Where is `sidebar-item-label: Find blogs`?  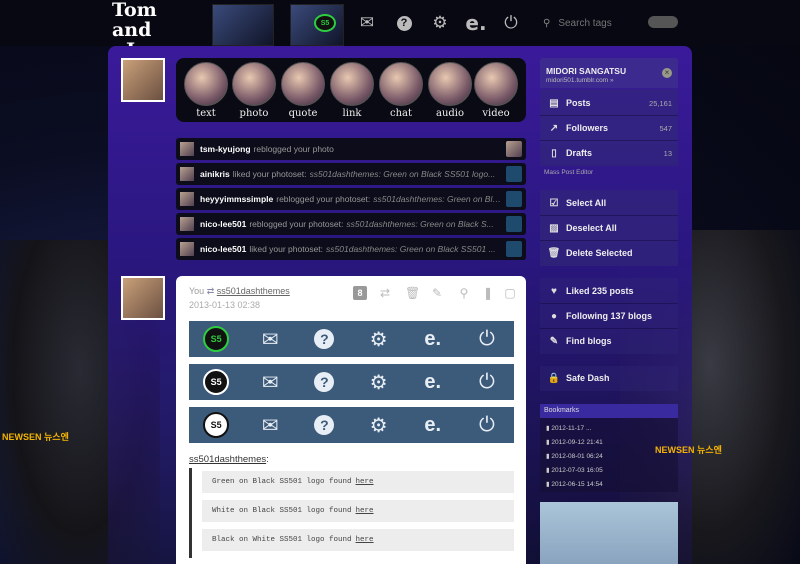
sidebar-item-label: Find blogs is located at coordinates (589, 341).